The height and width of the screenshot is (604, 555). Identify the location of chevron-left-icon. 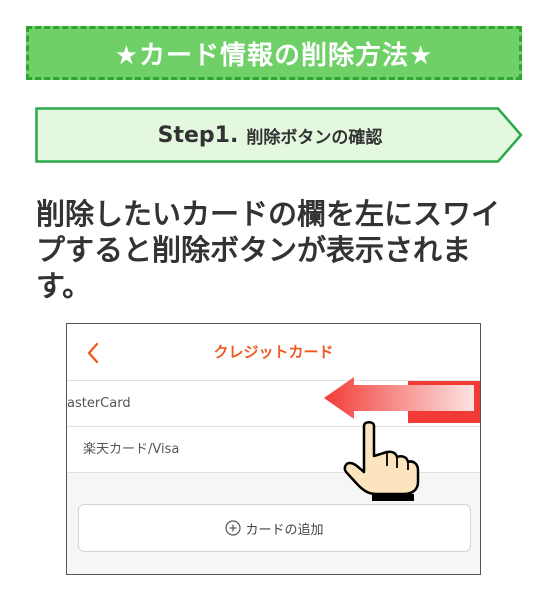
(93, 353).